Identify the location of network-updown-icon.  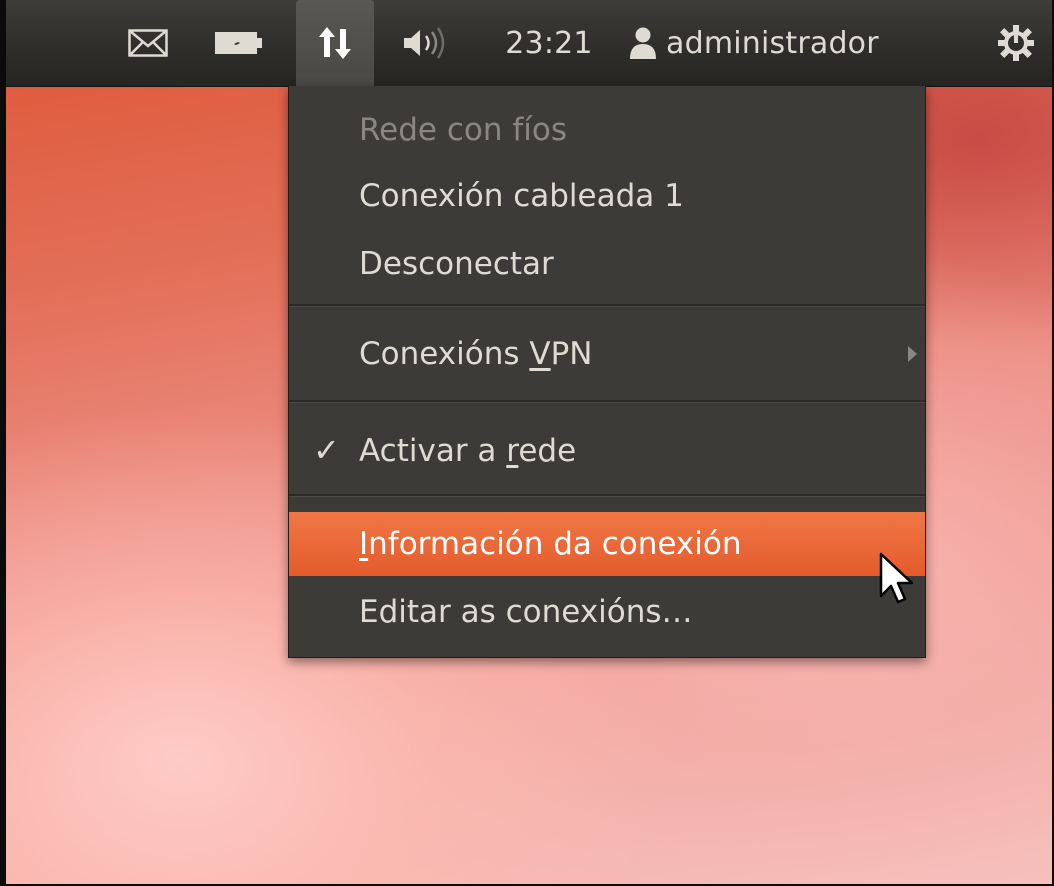
(335, 43).